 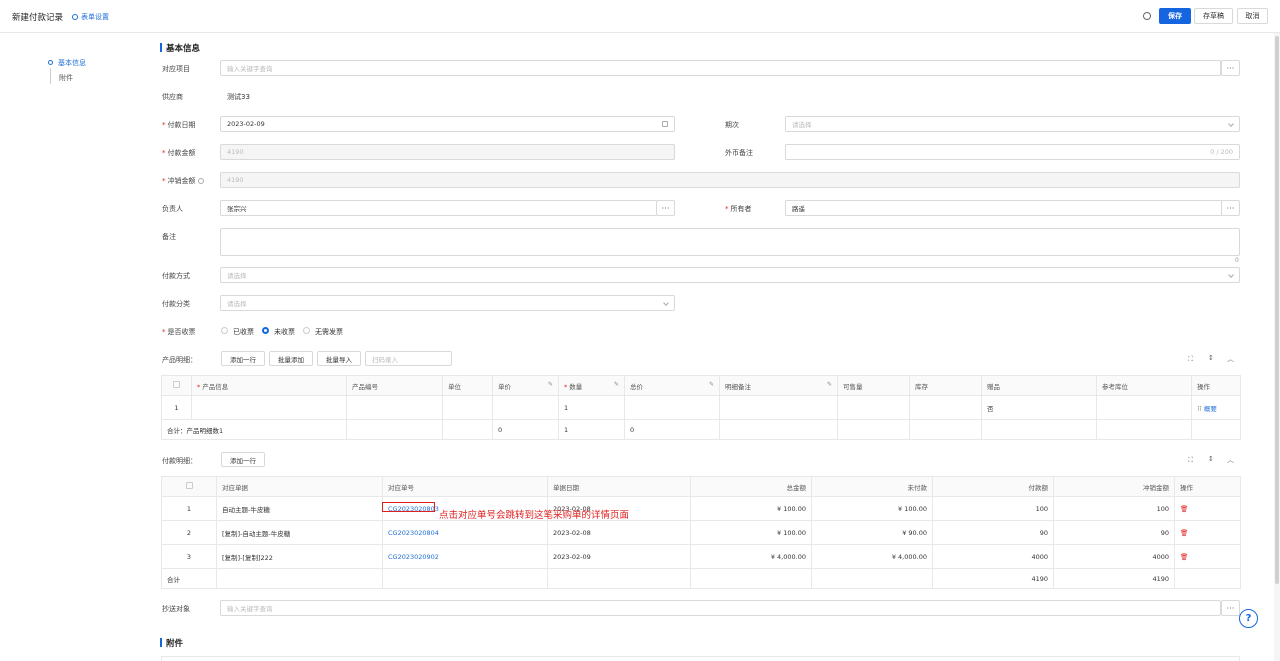 I want to click on project-label: 对应项目, so click(x=176, y=69).